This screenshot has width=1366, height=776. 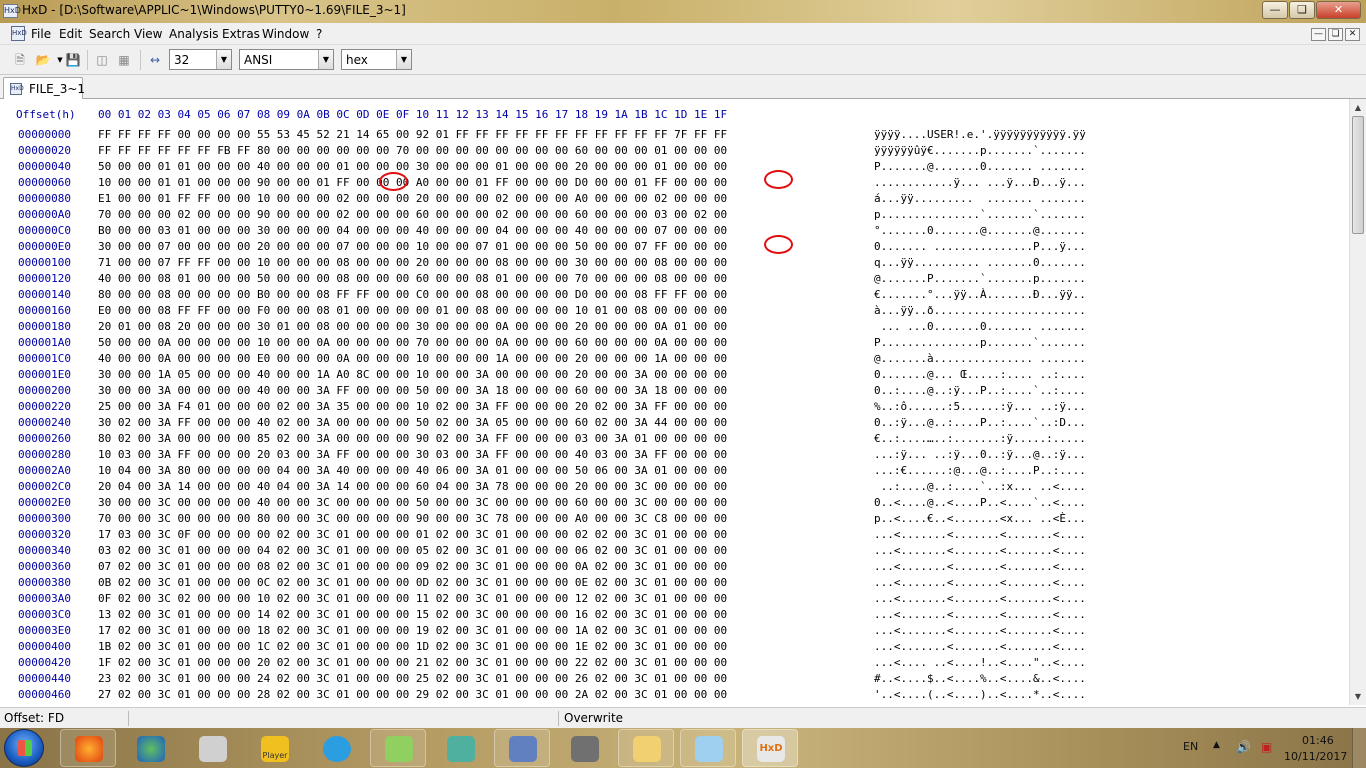 I want to click on open-folder-icon: 📂, so click(x=43, y=60).